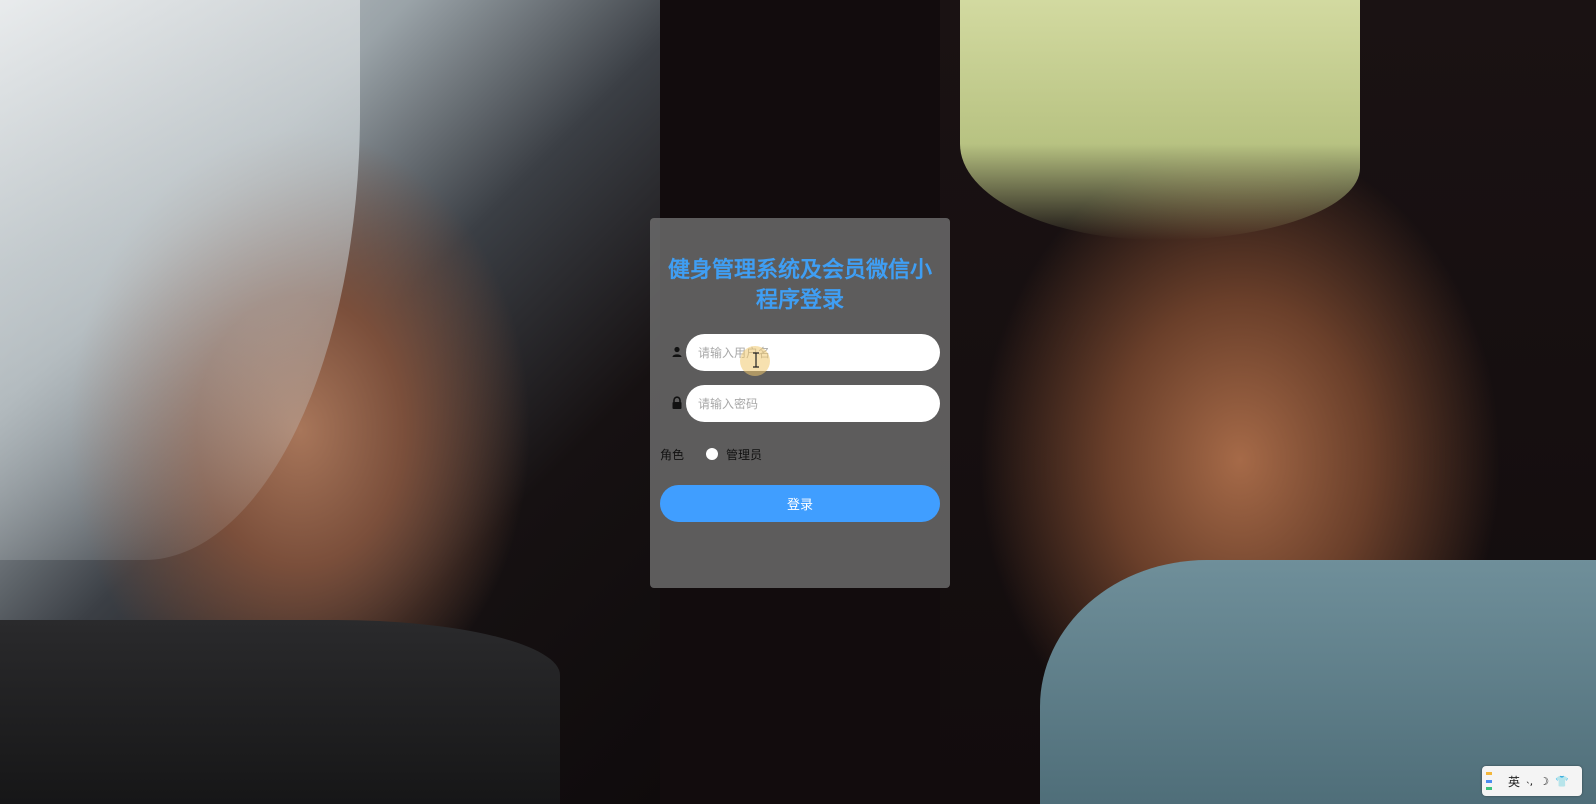  Describe the element at coordinates (677, 402) in the screenshot. I see `lock-icon` at that location.